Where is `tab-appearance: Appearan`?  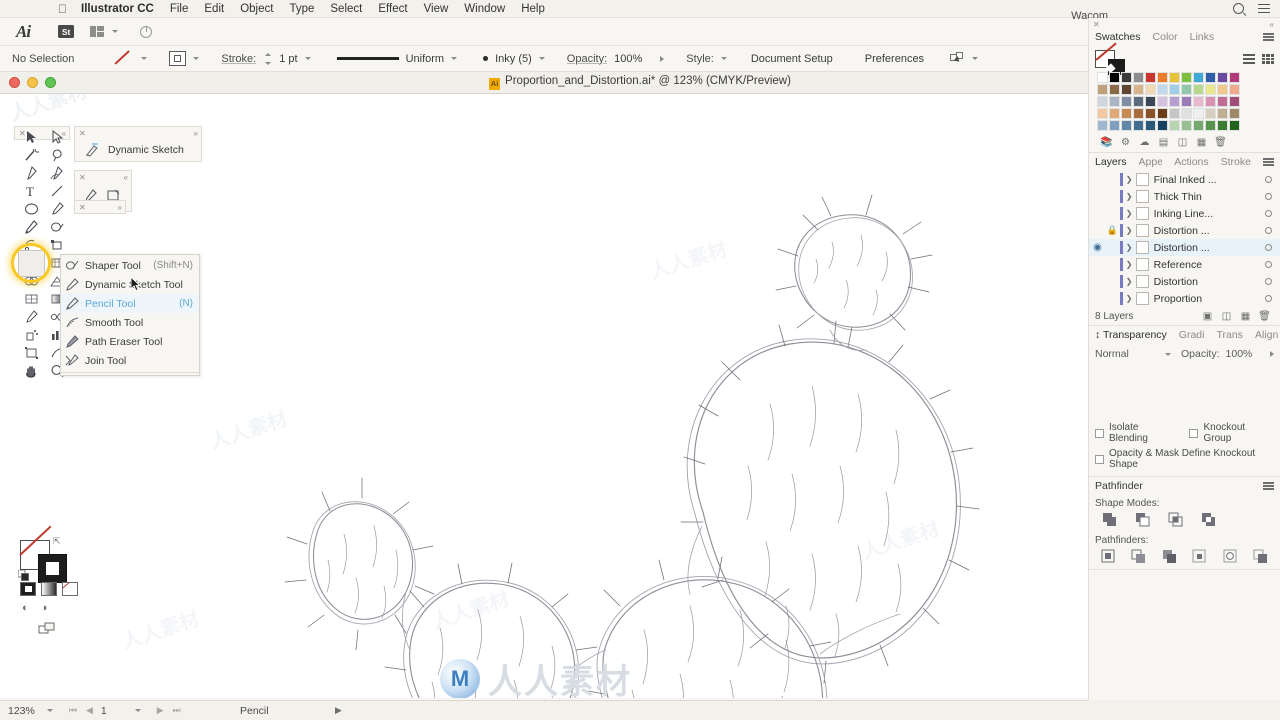 tab-appearance: Appearan is located at coordinates (1151, 162).